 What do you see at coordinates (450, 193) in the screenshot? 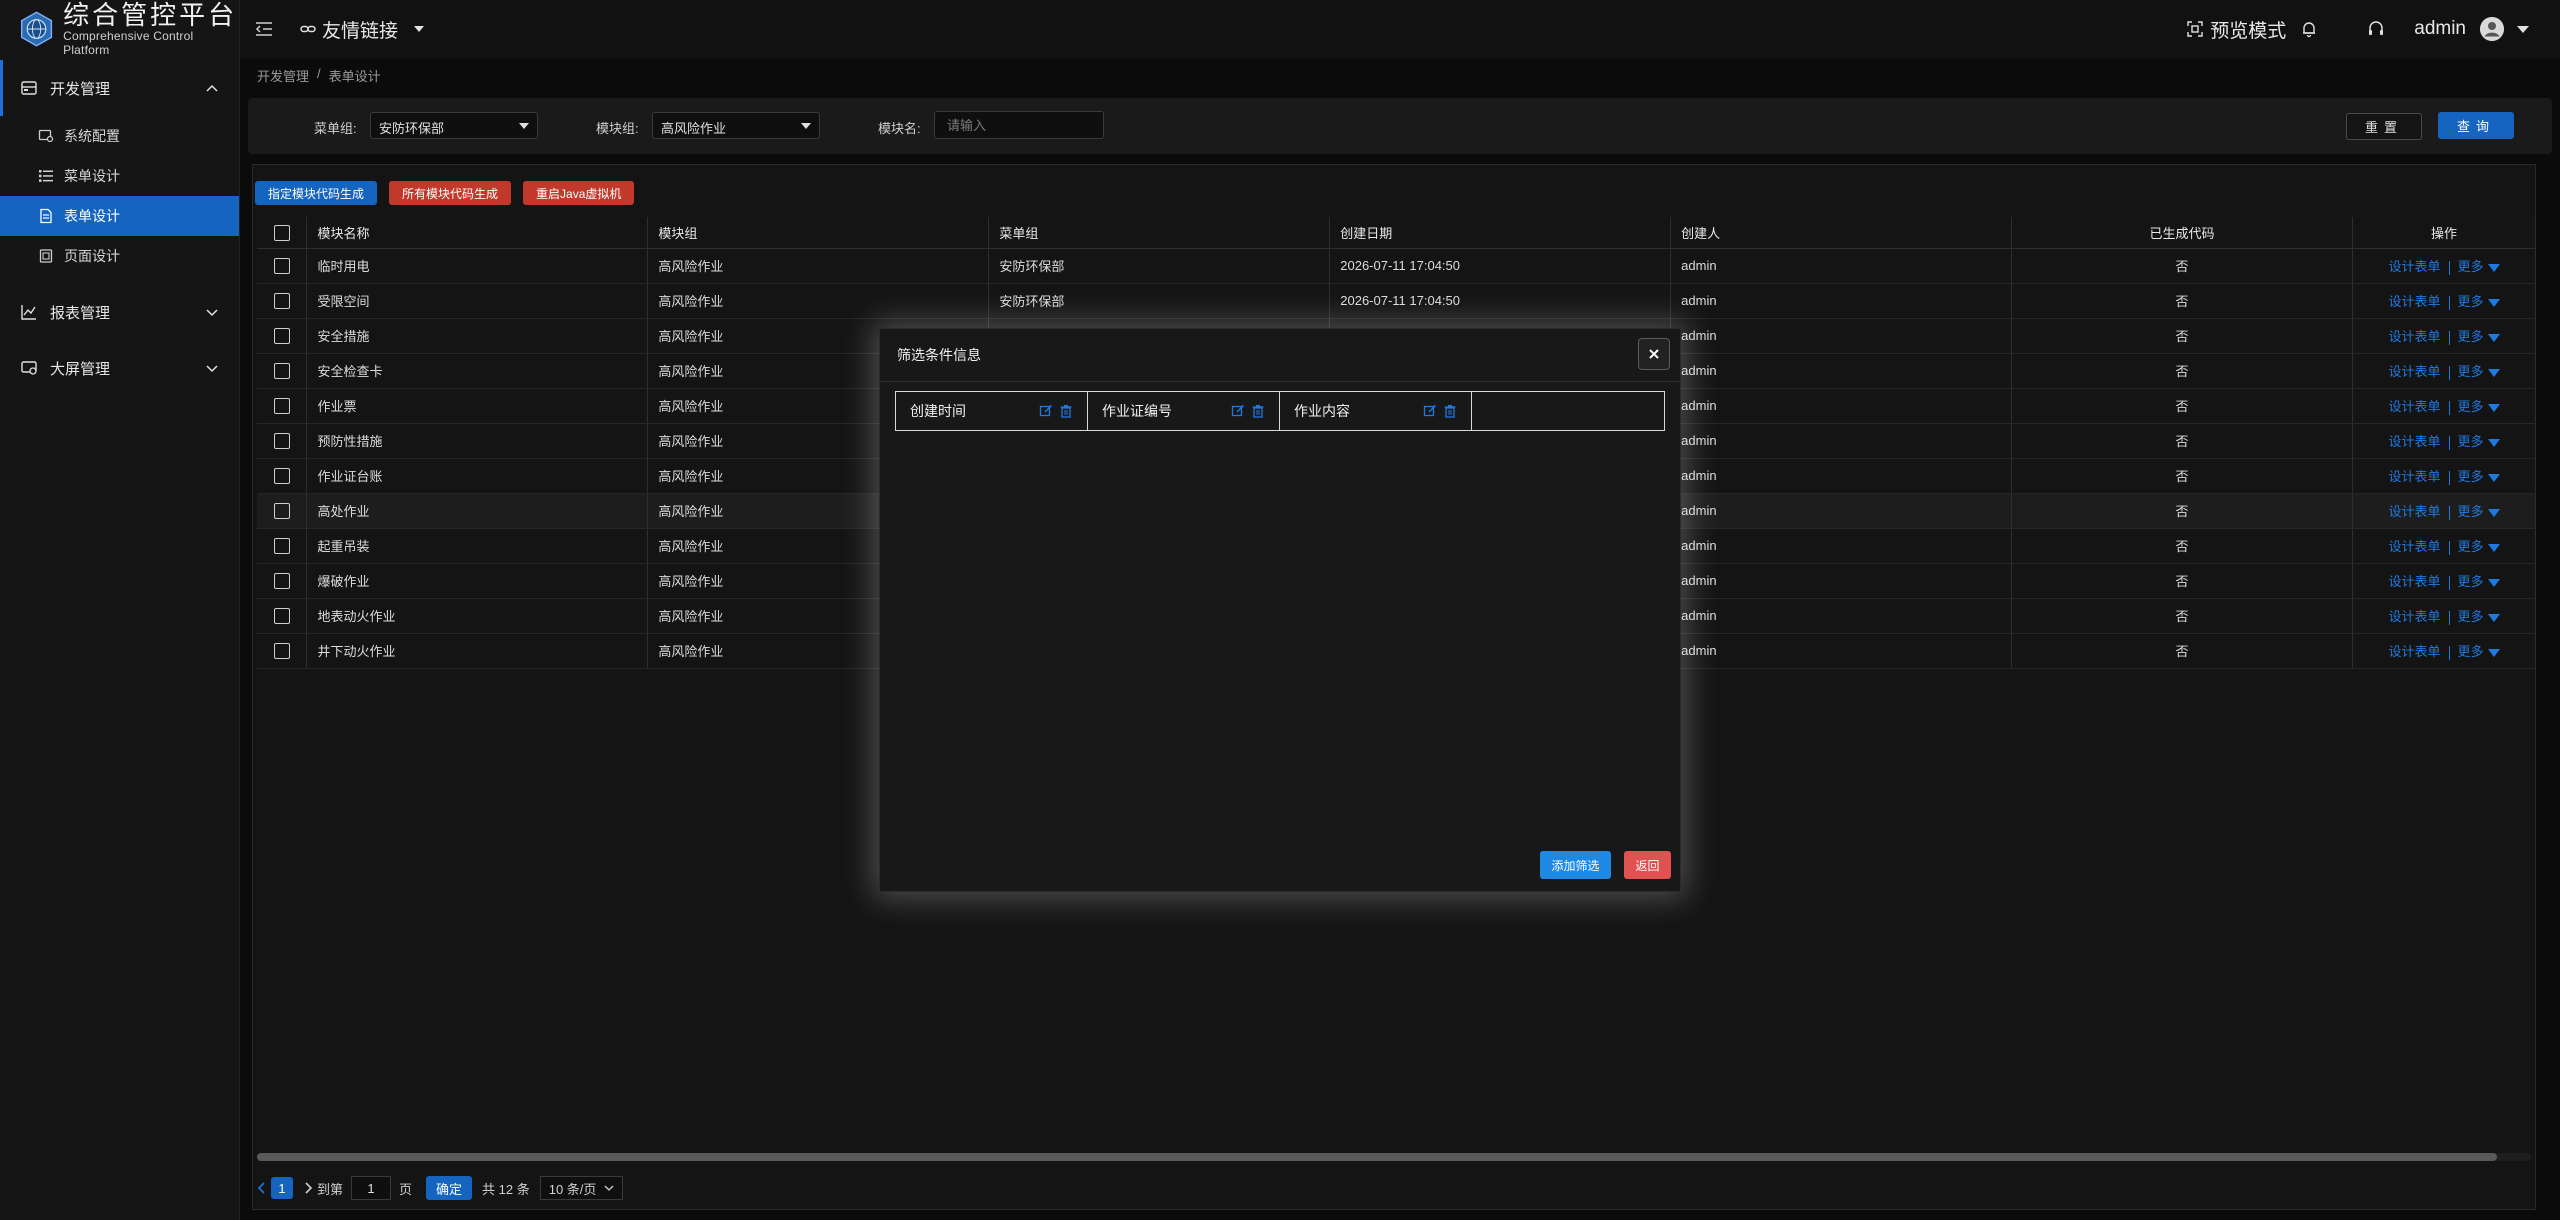
I see `gen-all-button: 所有模块代码生成` at bounding box center [450, 193].